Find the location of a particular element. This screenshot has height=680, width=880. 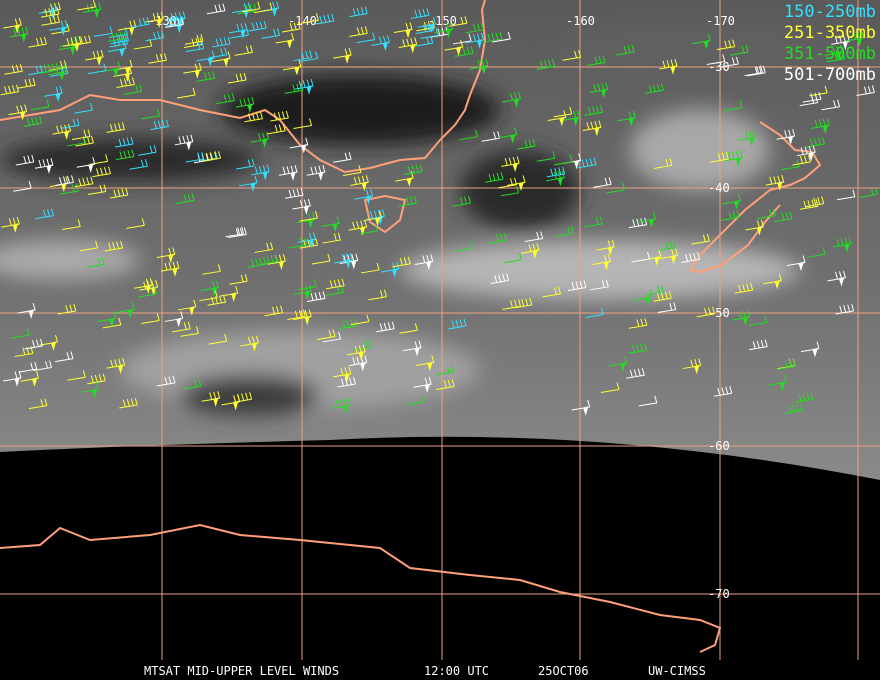

legend-item-351-500: 351-500mb is located at coordinates (829, 54).